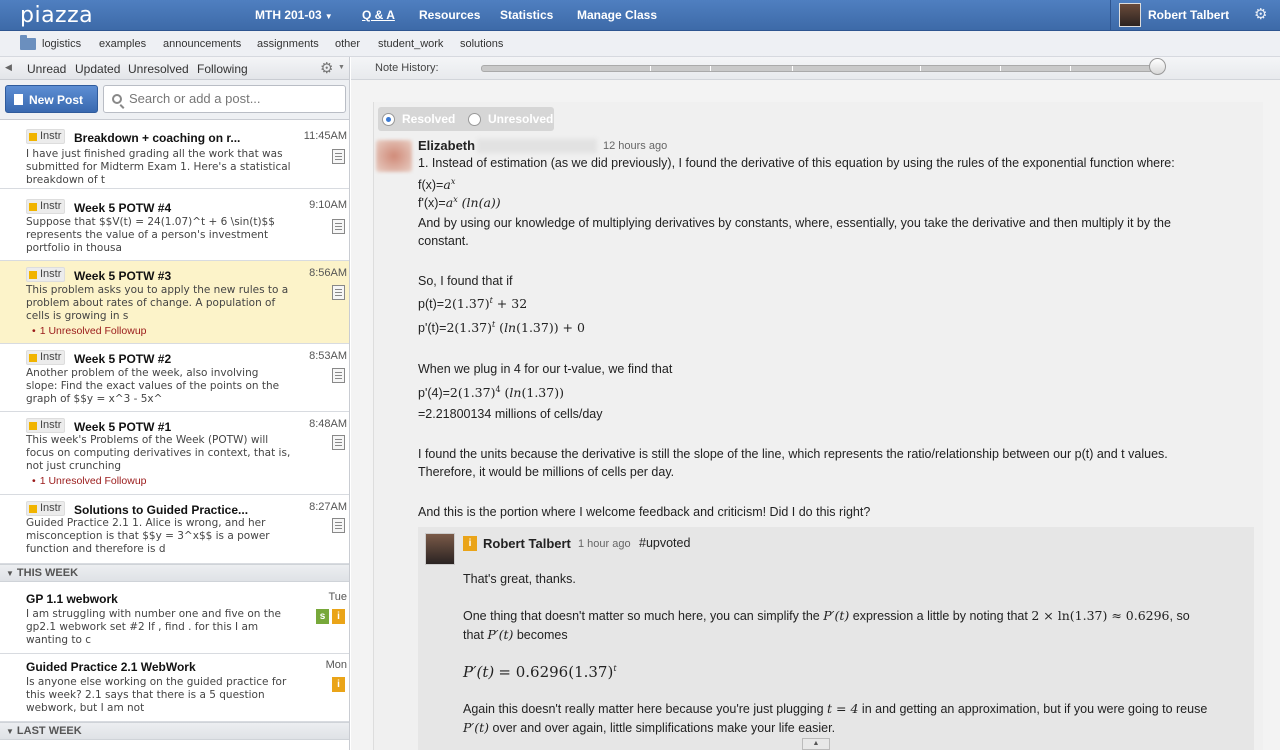 The height and width of the screenshot is (750, 1280). What do you see at coordinates (222, 69) in the screenshot?
I see `filter-following: Following` at bounding box center [222, 69].